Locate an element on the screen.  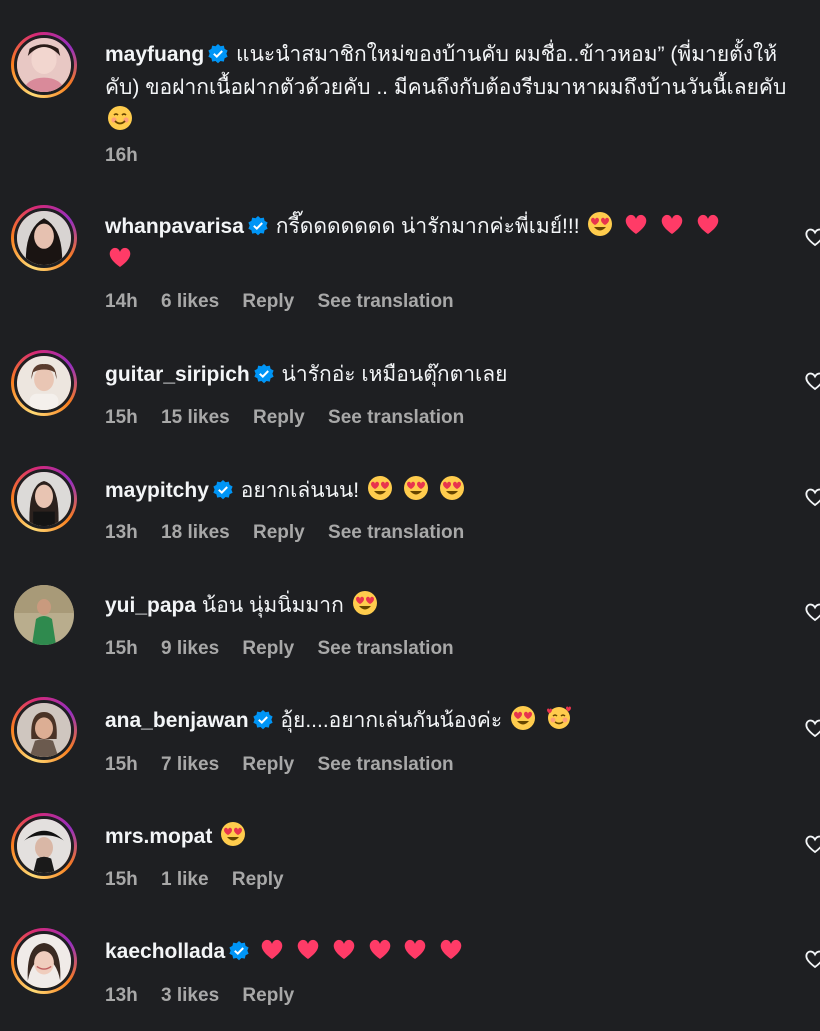
username: yui_papa is located at coordinates (150, 605).